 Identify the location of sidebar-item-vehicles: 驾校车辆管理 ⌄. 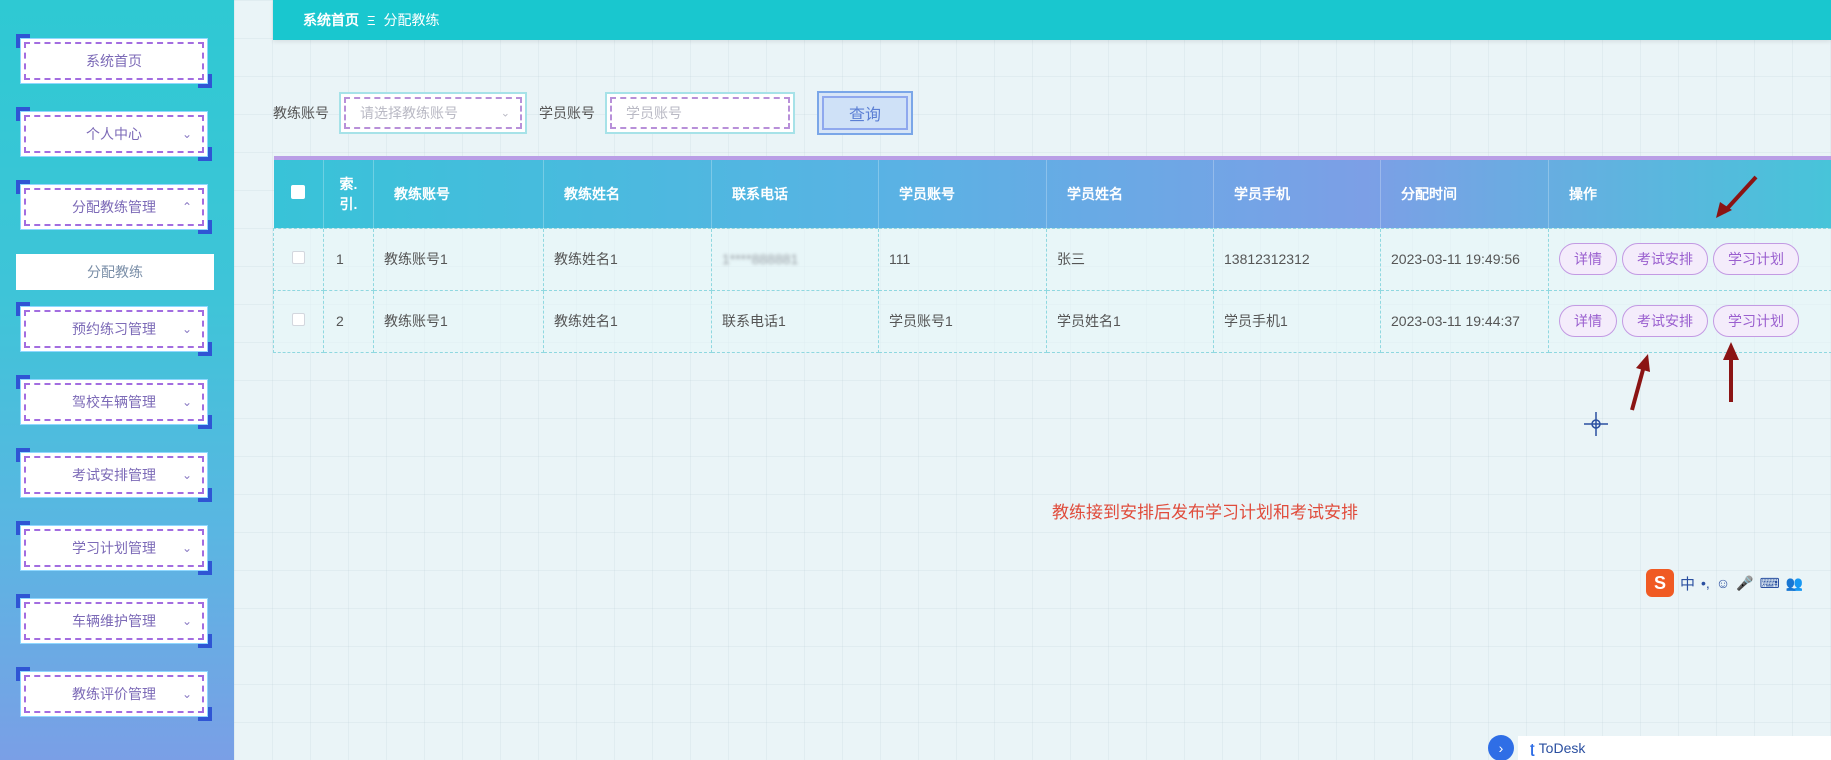
(114, 402).